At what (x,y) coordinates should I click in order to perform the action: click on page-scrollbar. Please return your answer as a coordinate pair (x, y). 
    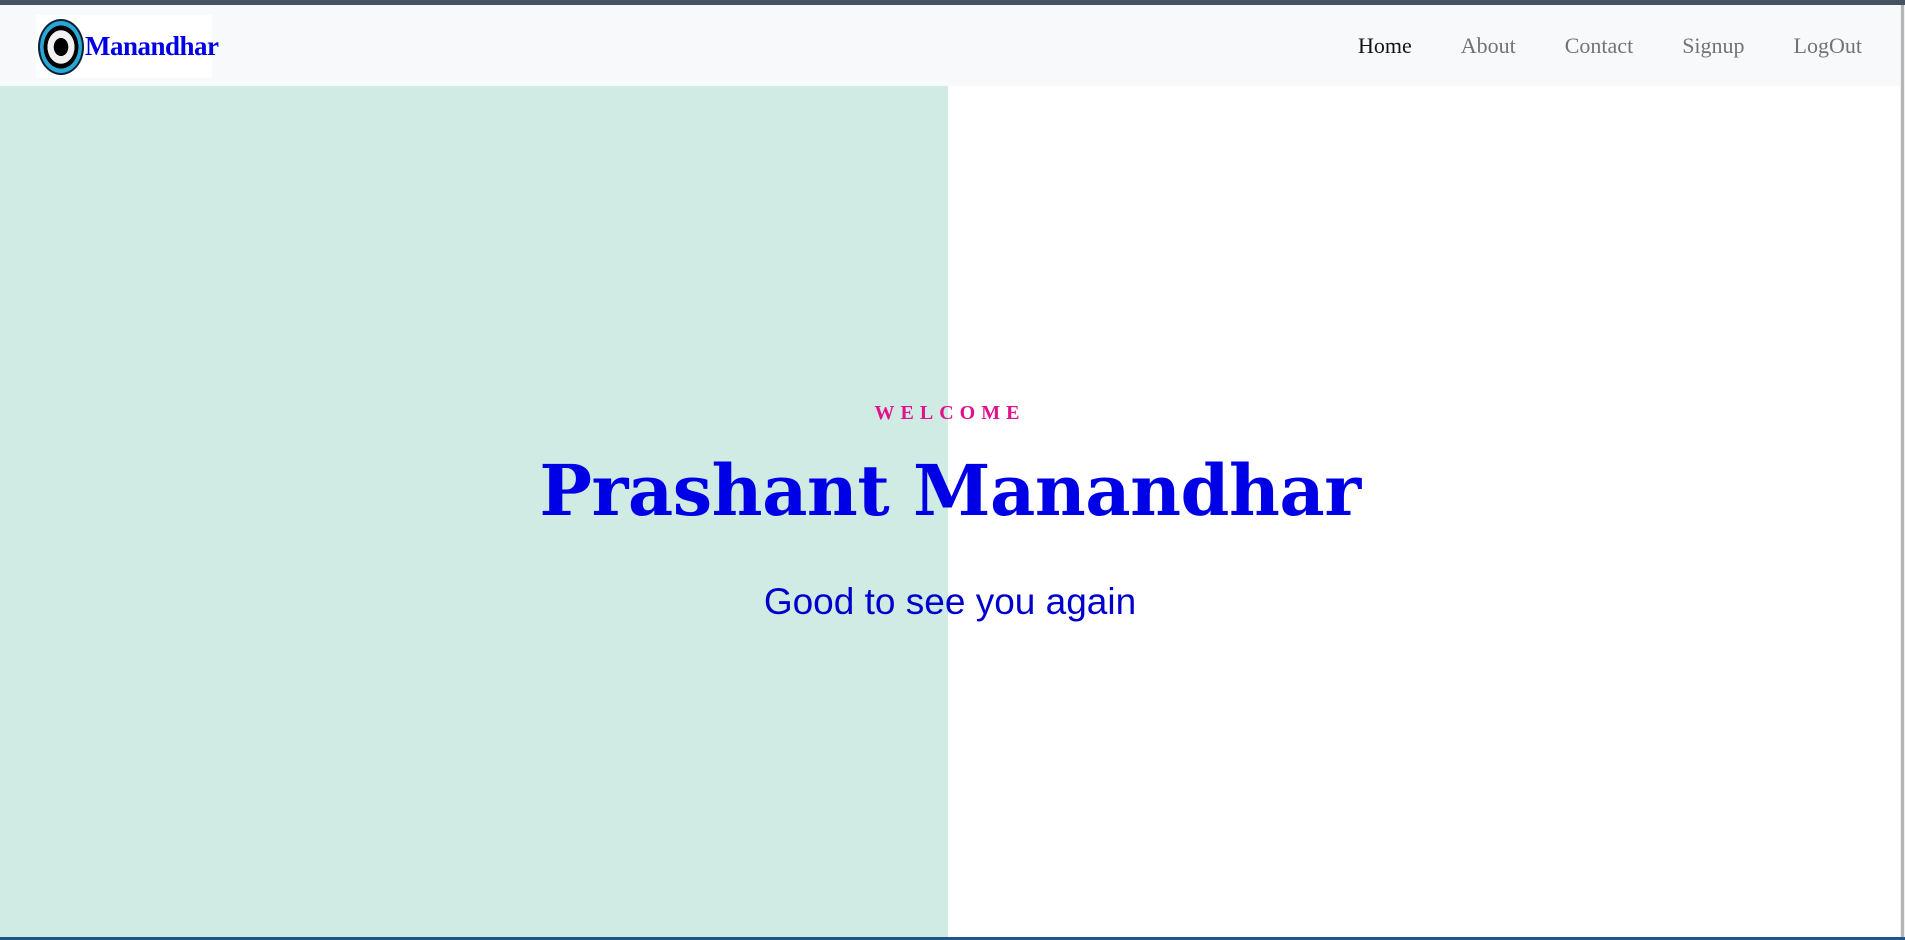
    Looking at the image, I should click on (1902, 471).